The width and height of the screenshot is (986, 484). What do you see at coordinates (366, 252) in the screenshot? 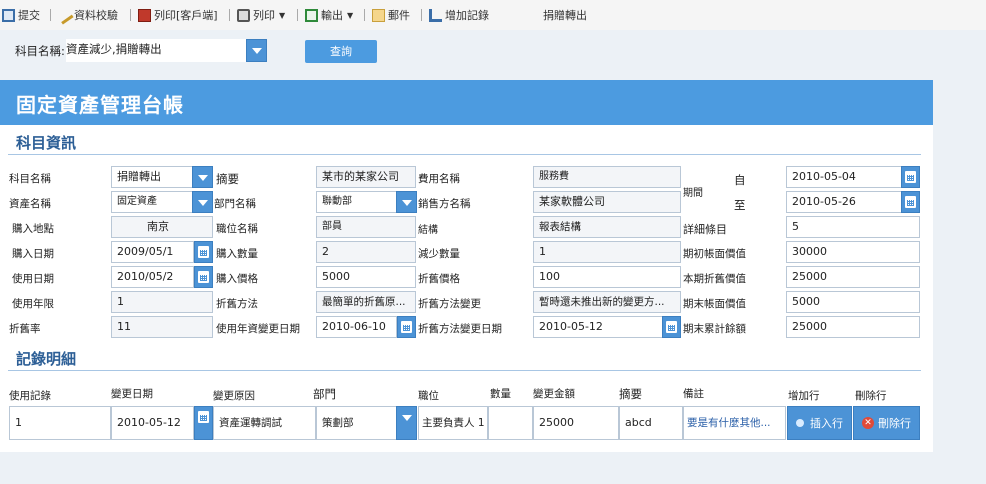
I see `purchase-qty-field: 2` at bounding box center [366, 252].